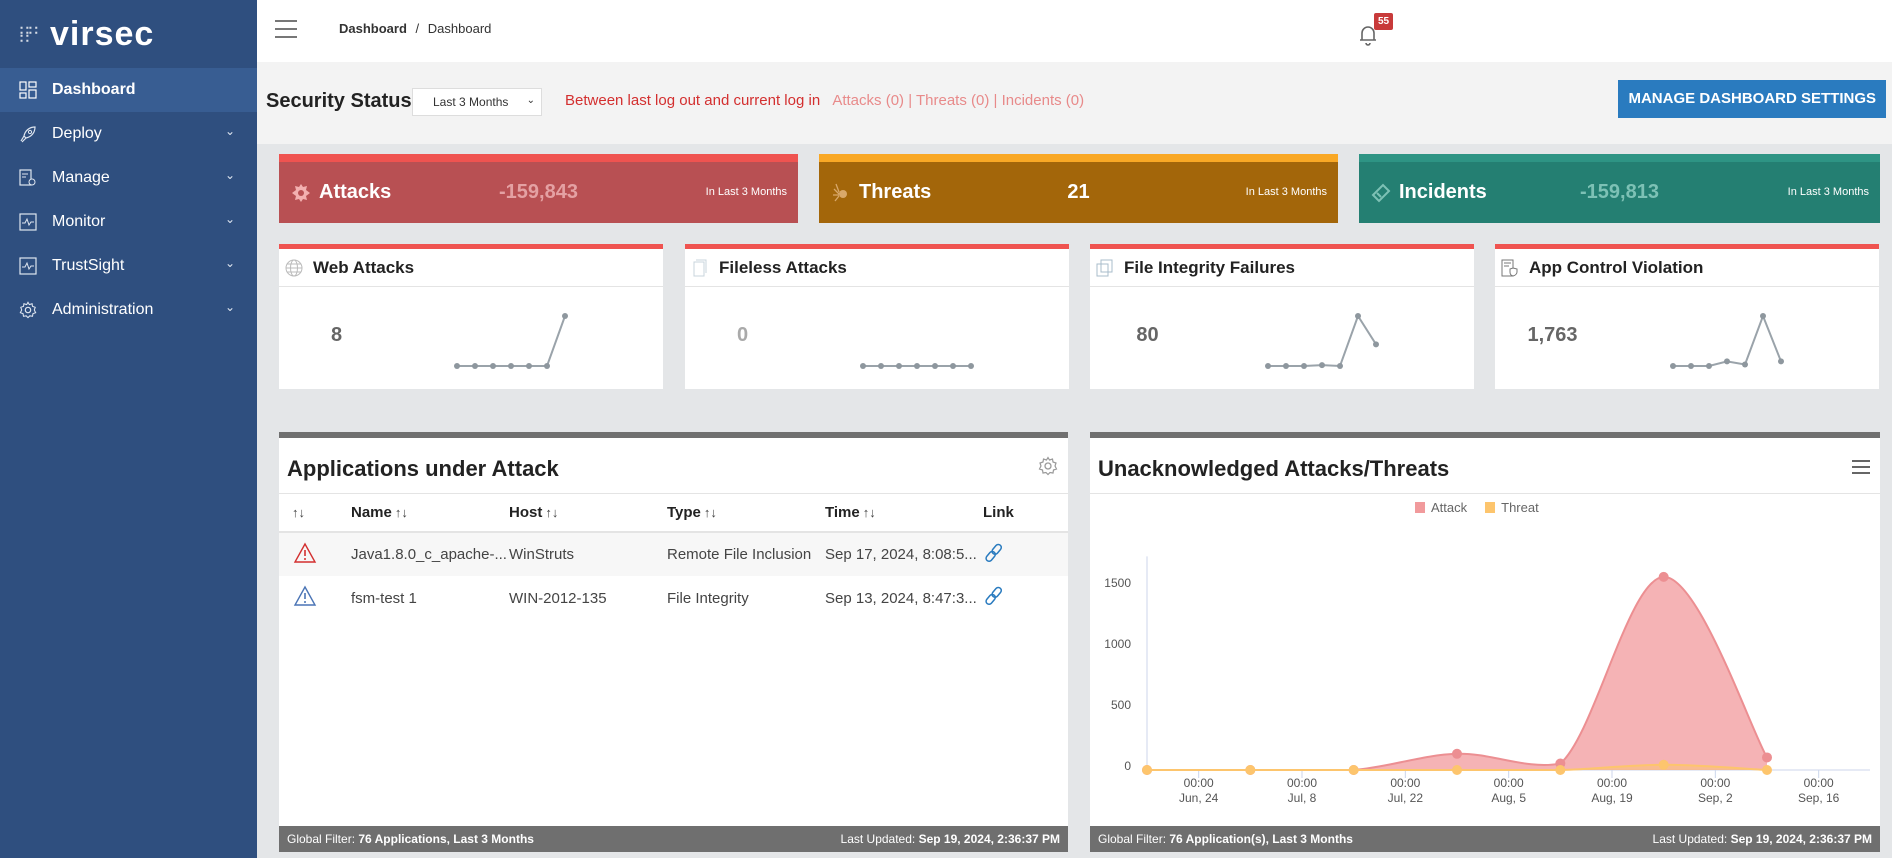 This screenshot has height=858, width=1892. Describe the element at coordinates (1048, 466) in the screenshot. I see `settings-gear-icon` at that location.